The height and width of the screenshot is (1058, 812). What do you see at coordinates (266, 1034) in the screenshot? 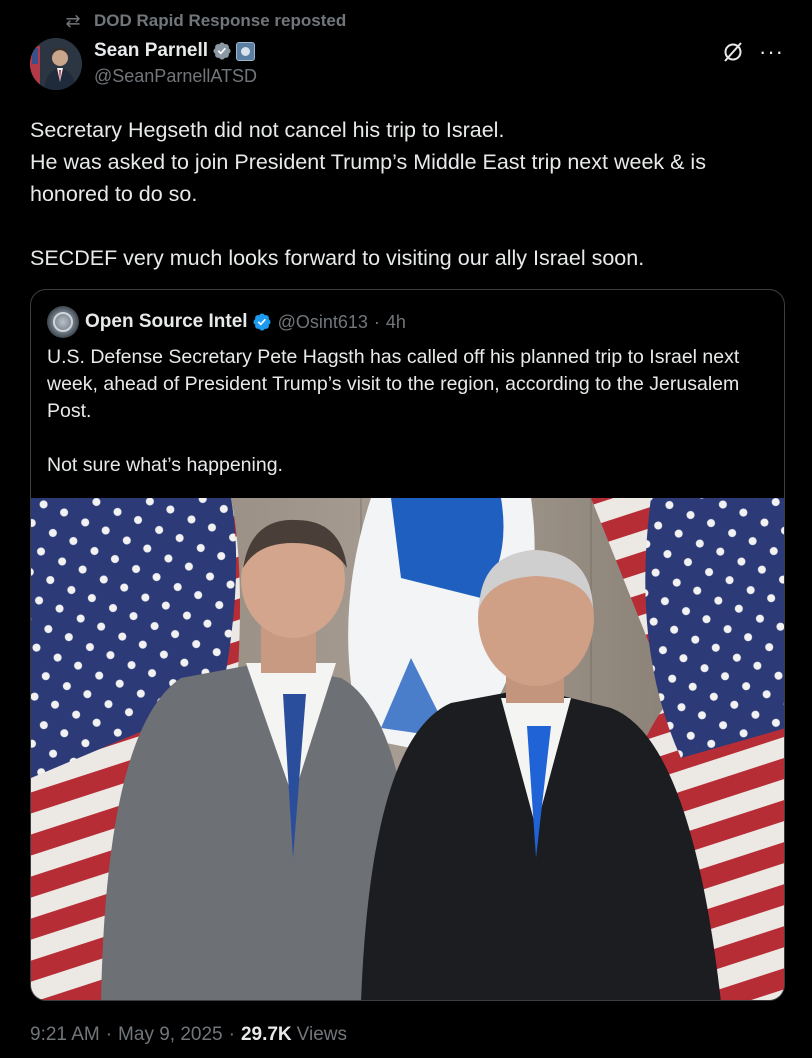
I see `views-count: 29.7K` at bounding box center [266, 1034].